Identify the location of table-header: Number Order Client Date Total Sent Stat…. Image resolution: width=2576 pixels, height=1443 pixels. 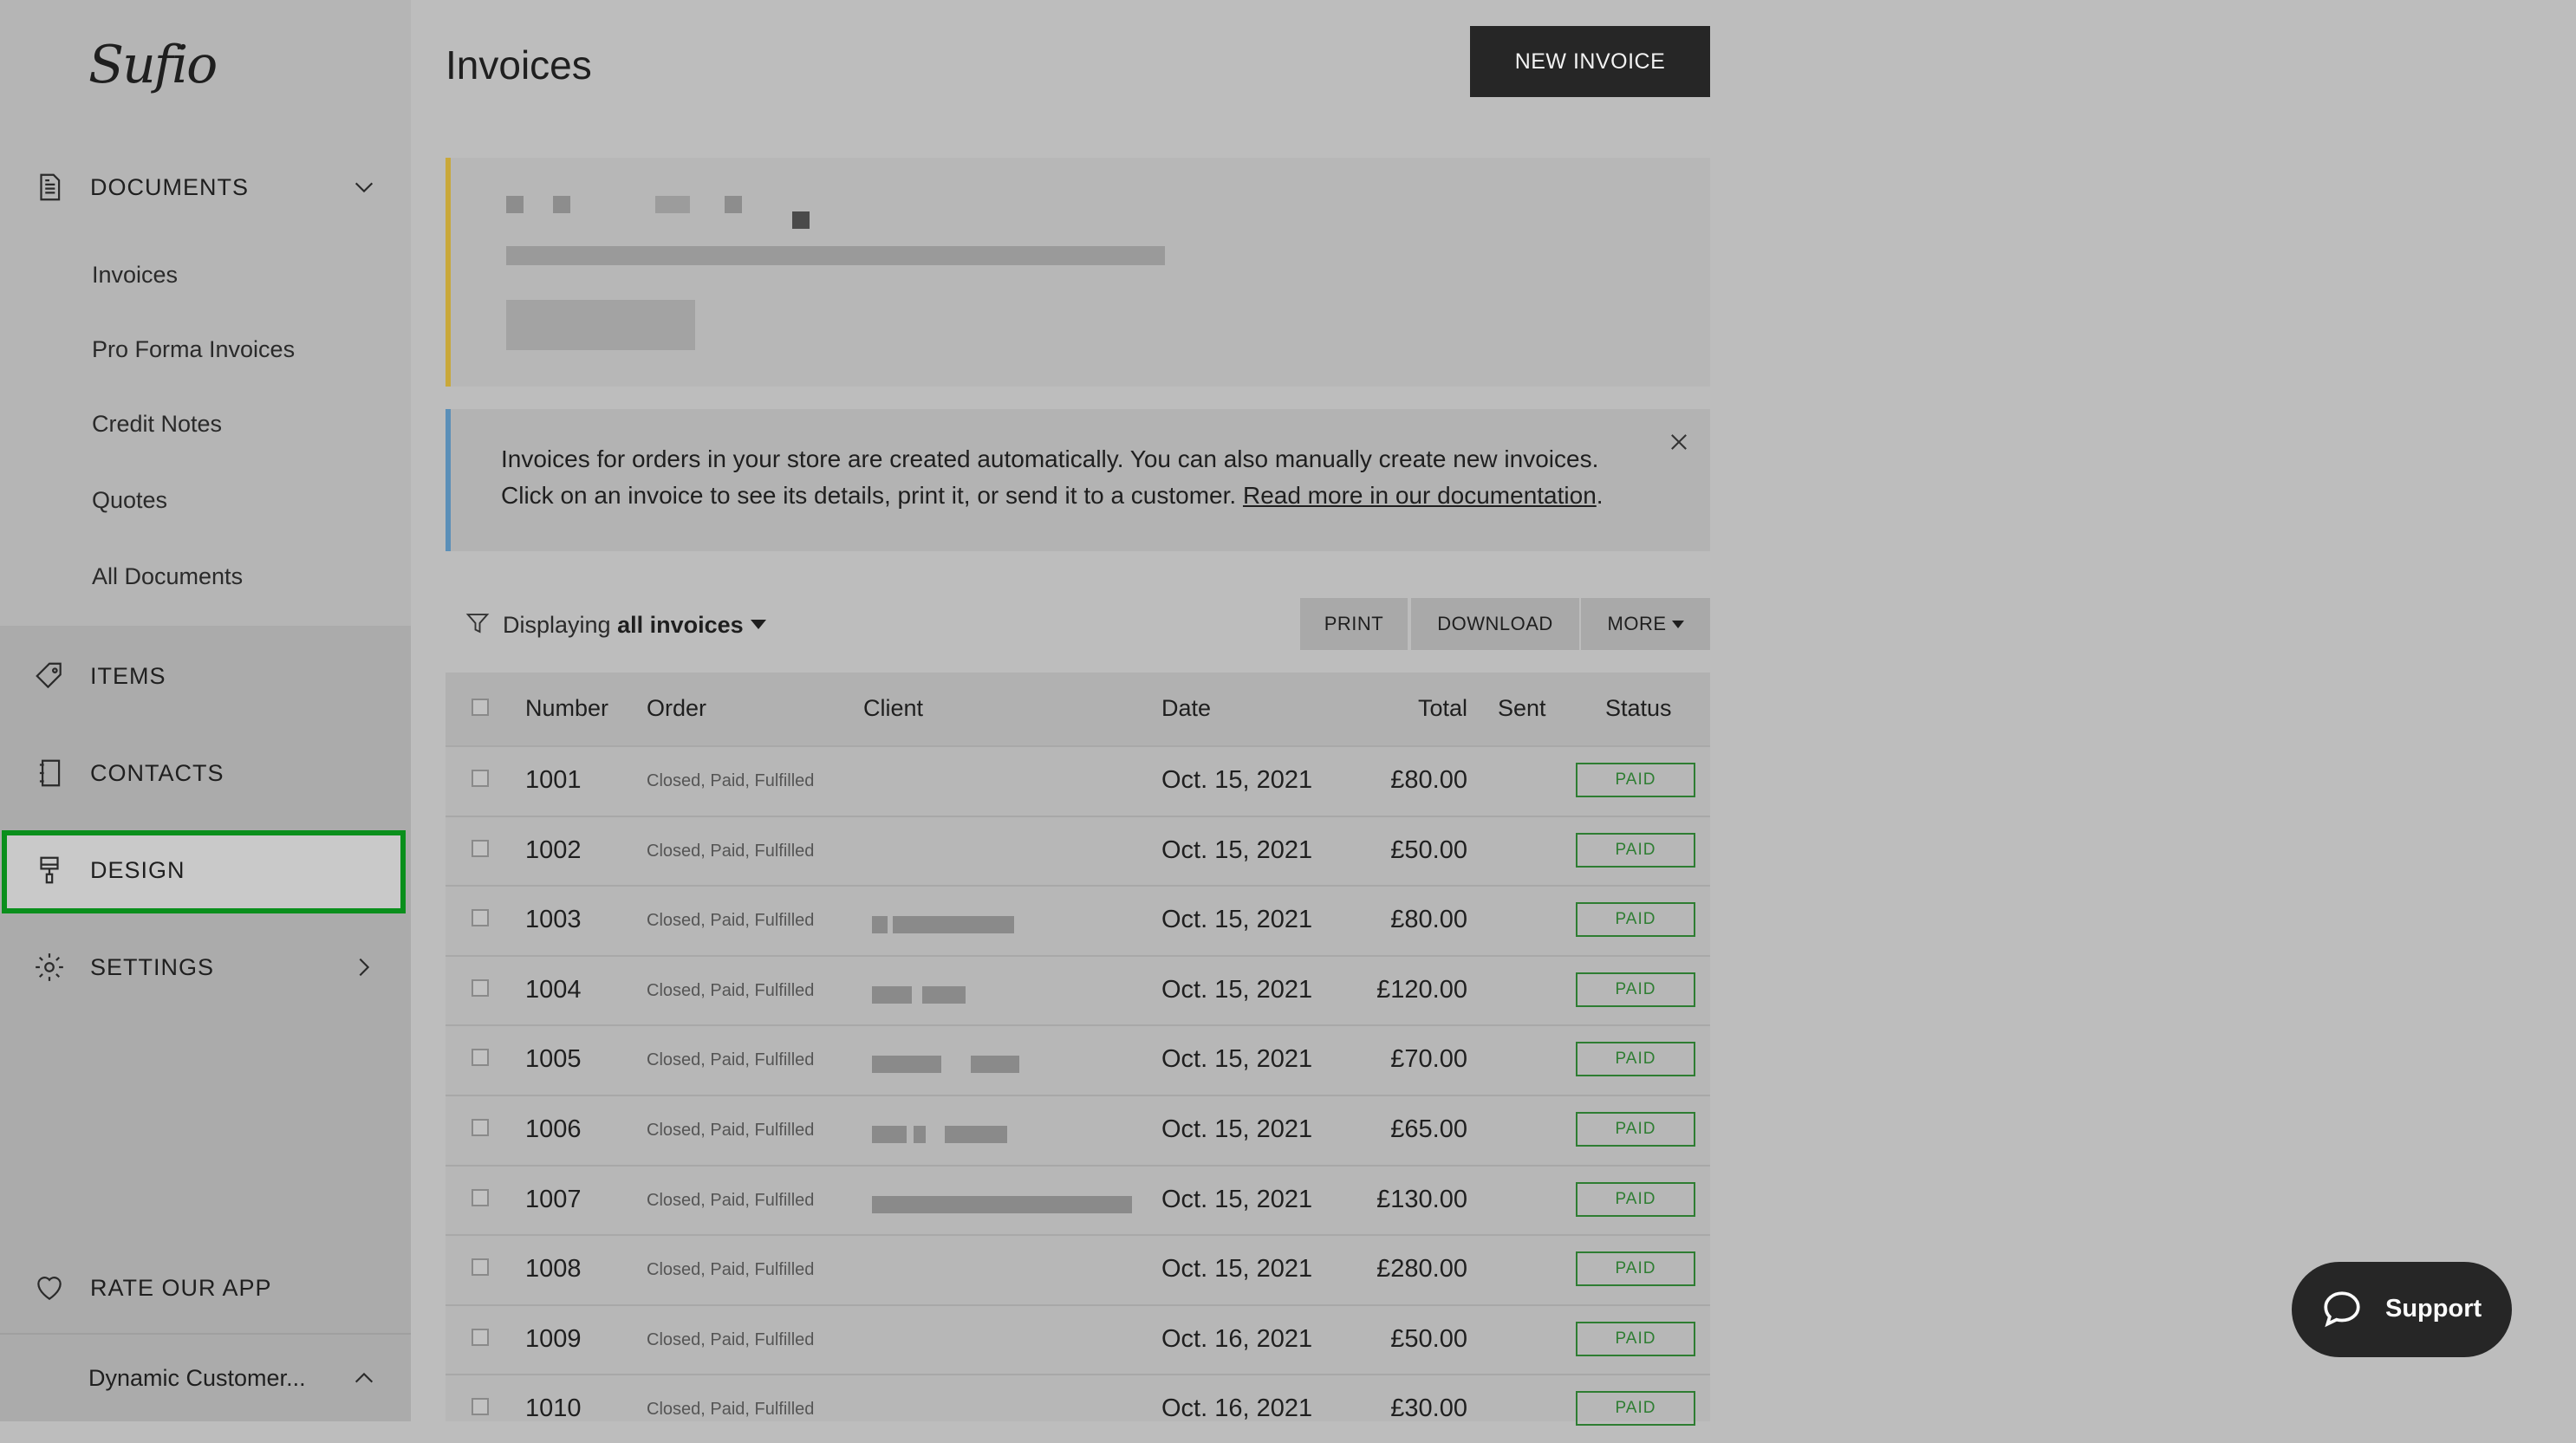
(1078, 709).